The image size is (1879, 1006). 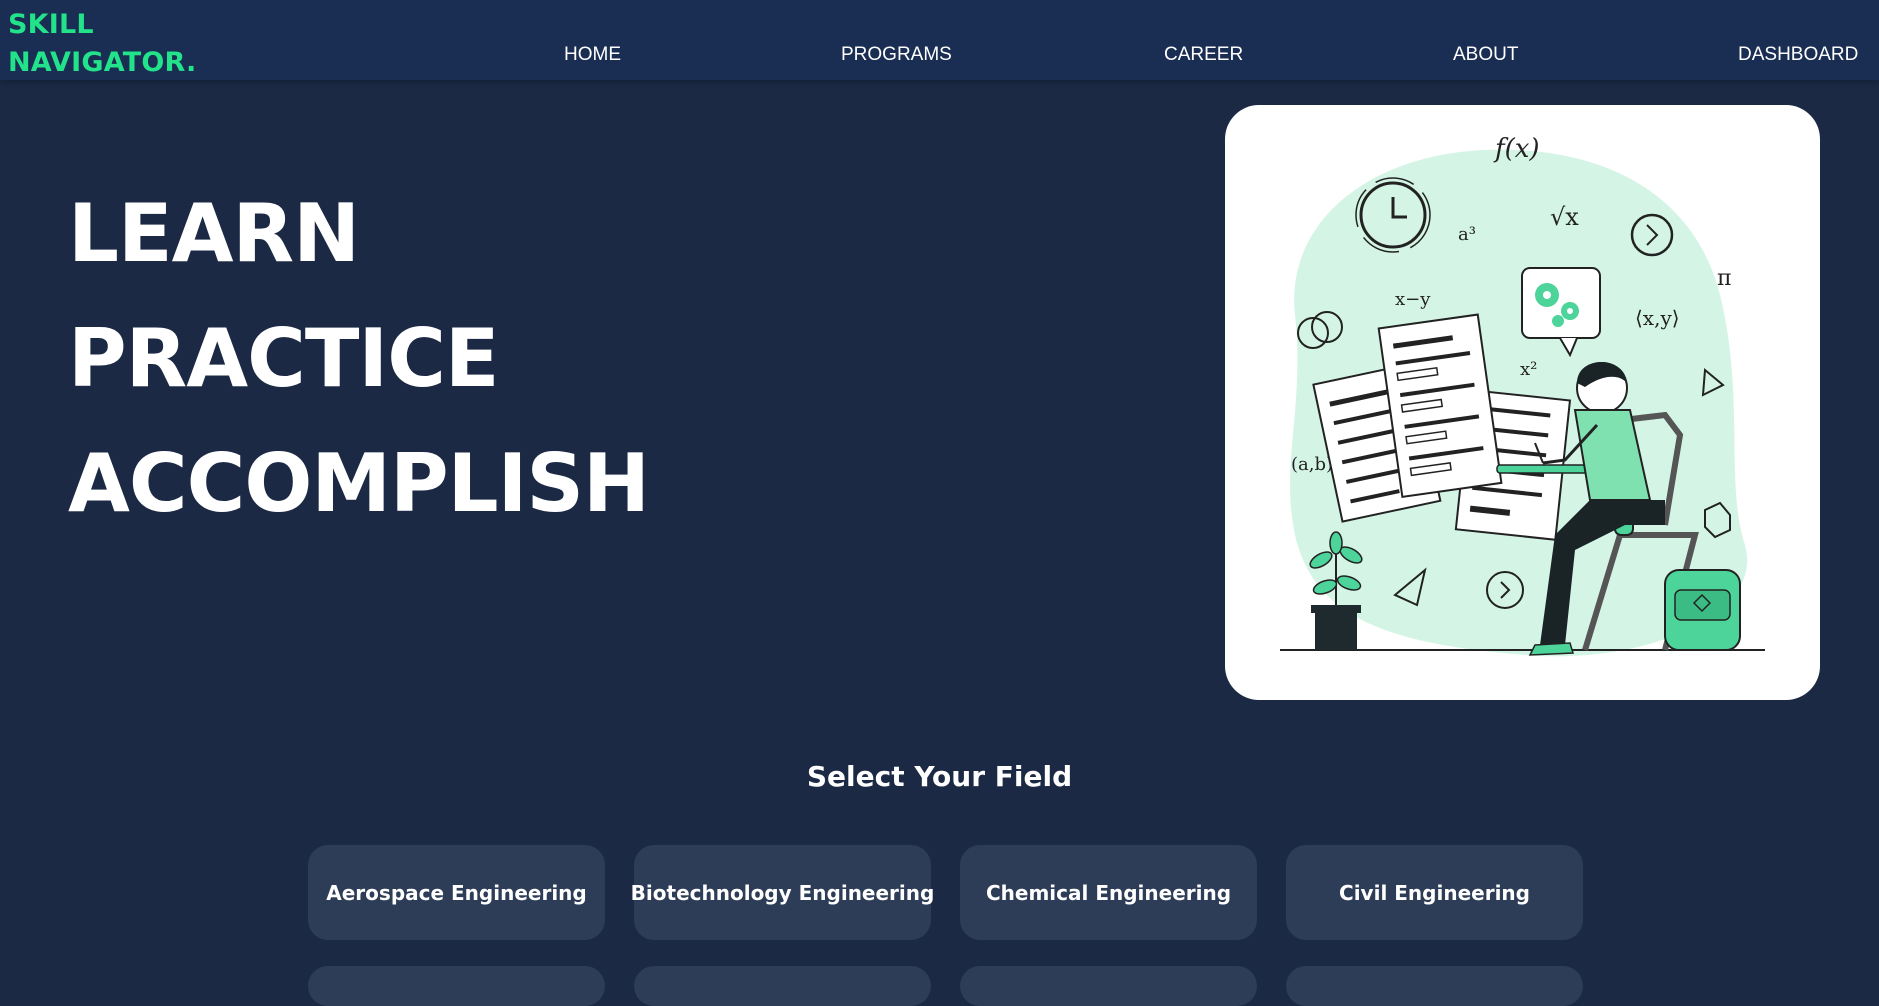 What do you see at coordinates (1467, 234) in the screenshot?
I see `svg-text: a³` at bounding box center [1467, 234].